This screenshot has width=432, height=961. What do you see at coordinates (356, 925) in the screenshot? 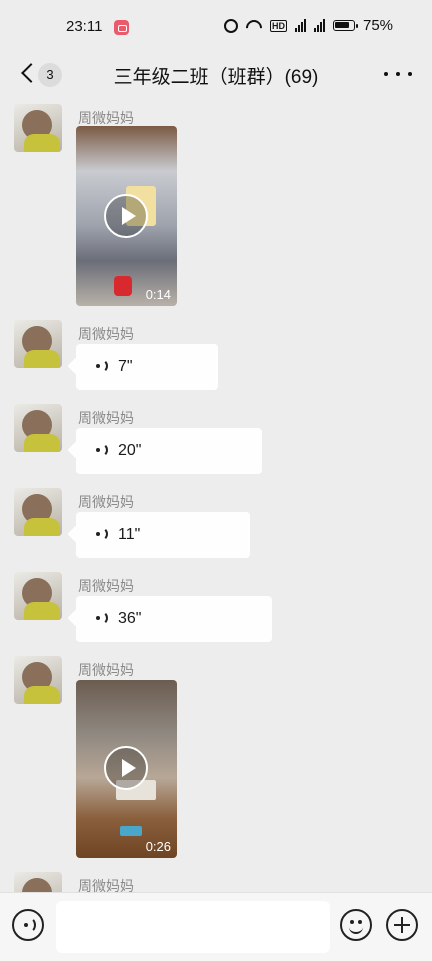
I see `emoji-icon` at bounding box center [356, 925].